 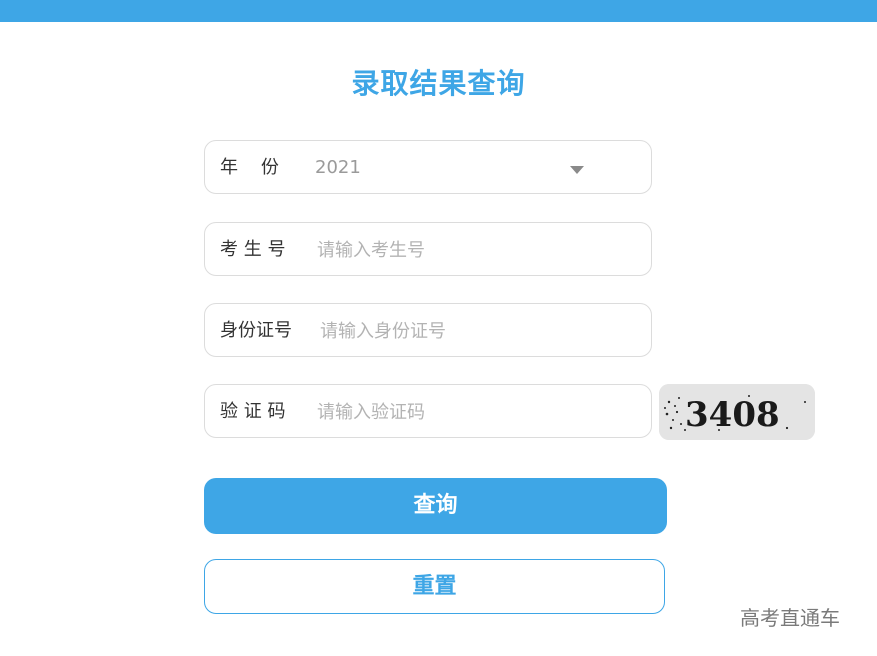 I want to click on captcha-label: 验 证 码, so click(x=253, y=411).